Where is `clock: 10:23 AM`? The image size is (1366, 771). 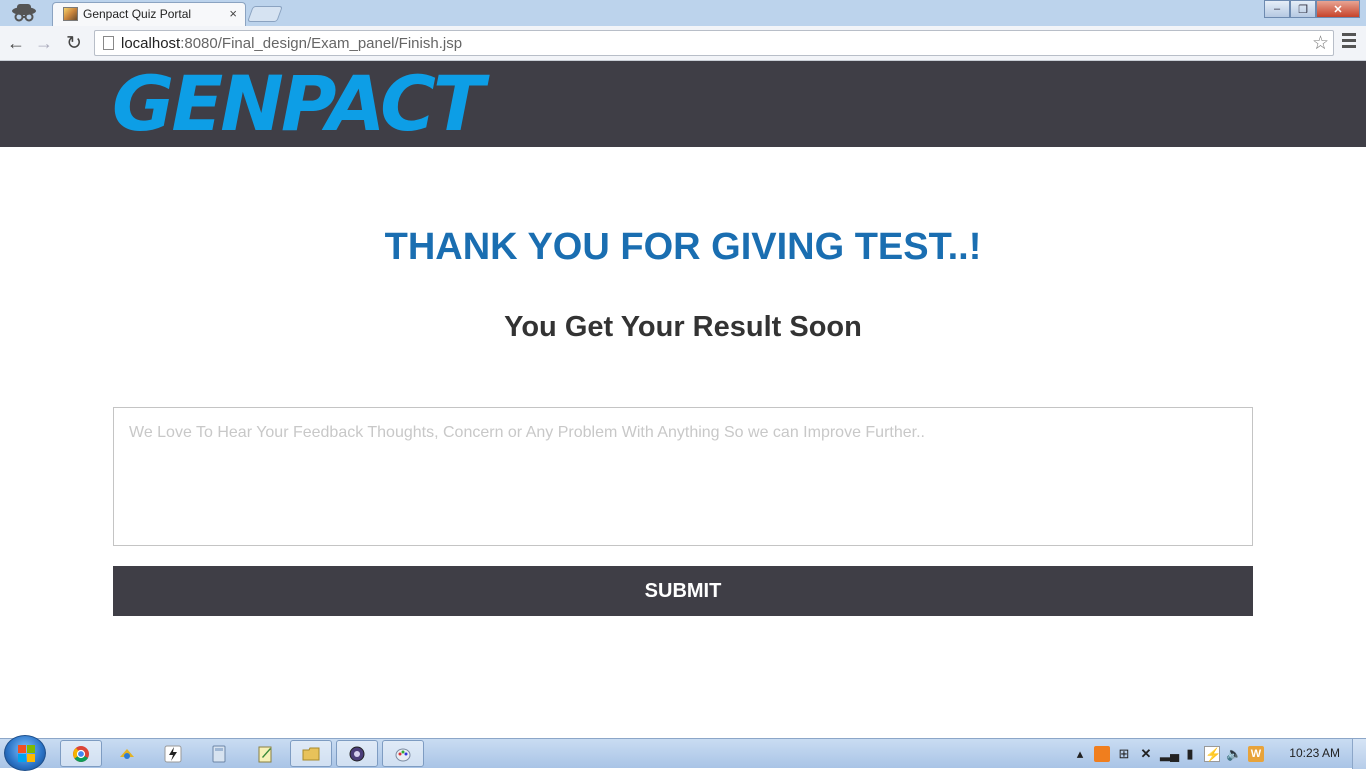 clock: 10:23 AM is located at coordinates (1314, 753).